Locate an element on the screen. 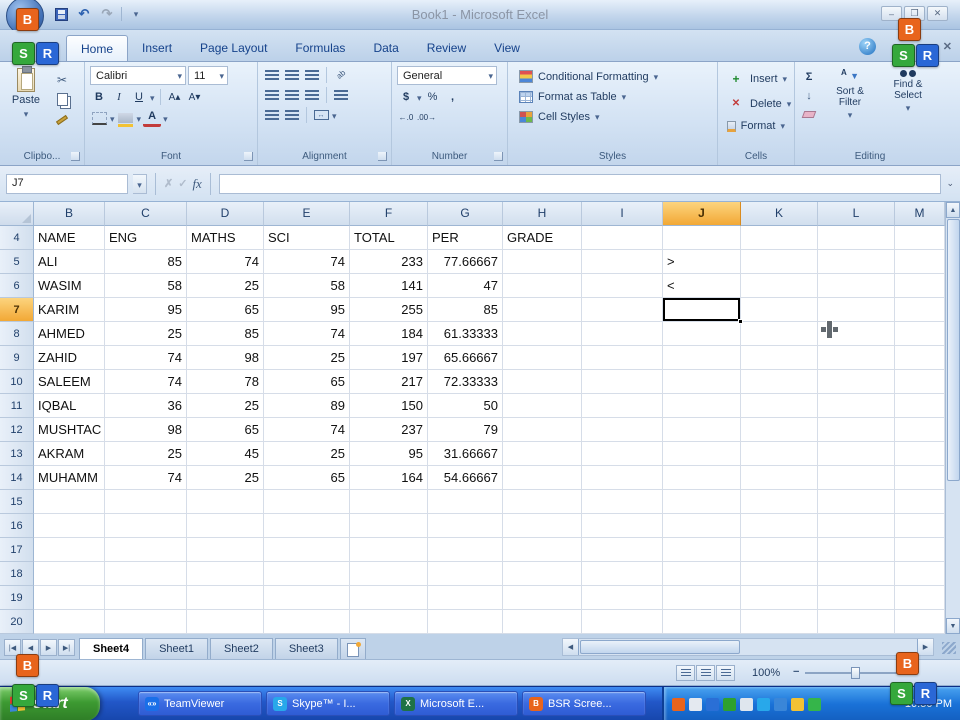 This screenshot has height=720, width=960. borders-button is located at coordinates (99, 118).